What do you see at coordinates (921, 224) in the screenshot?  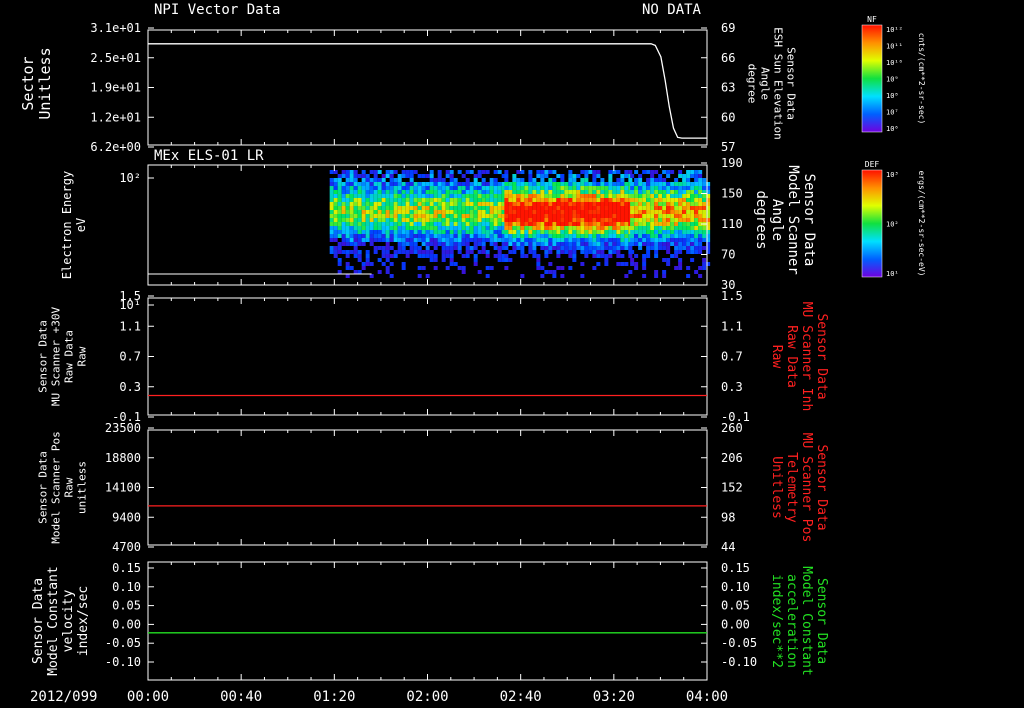 I see `svg-text: ergs/(cm**2-sr-sec-eV)` at bounding box center [921, 224].